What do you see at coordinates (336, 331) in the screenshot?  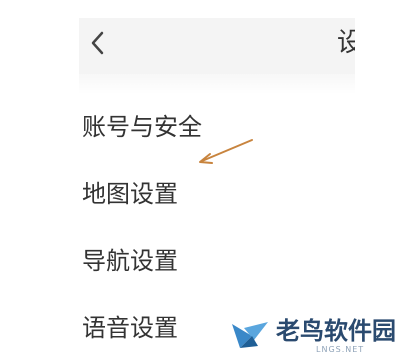 I see `watermark-text: 老鸟软件园` at bounding box center [336, 331].